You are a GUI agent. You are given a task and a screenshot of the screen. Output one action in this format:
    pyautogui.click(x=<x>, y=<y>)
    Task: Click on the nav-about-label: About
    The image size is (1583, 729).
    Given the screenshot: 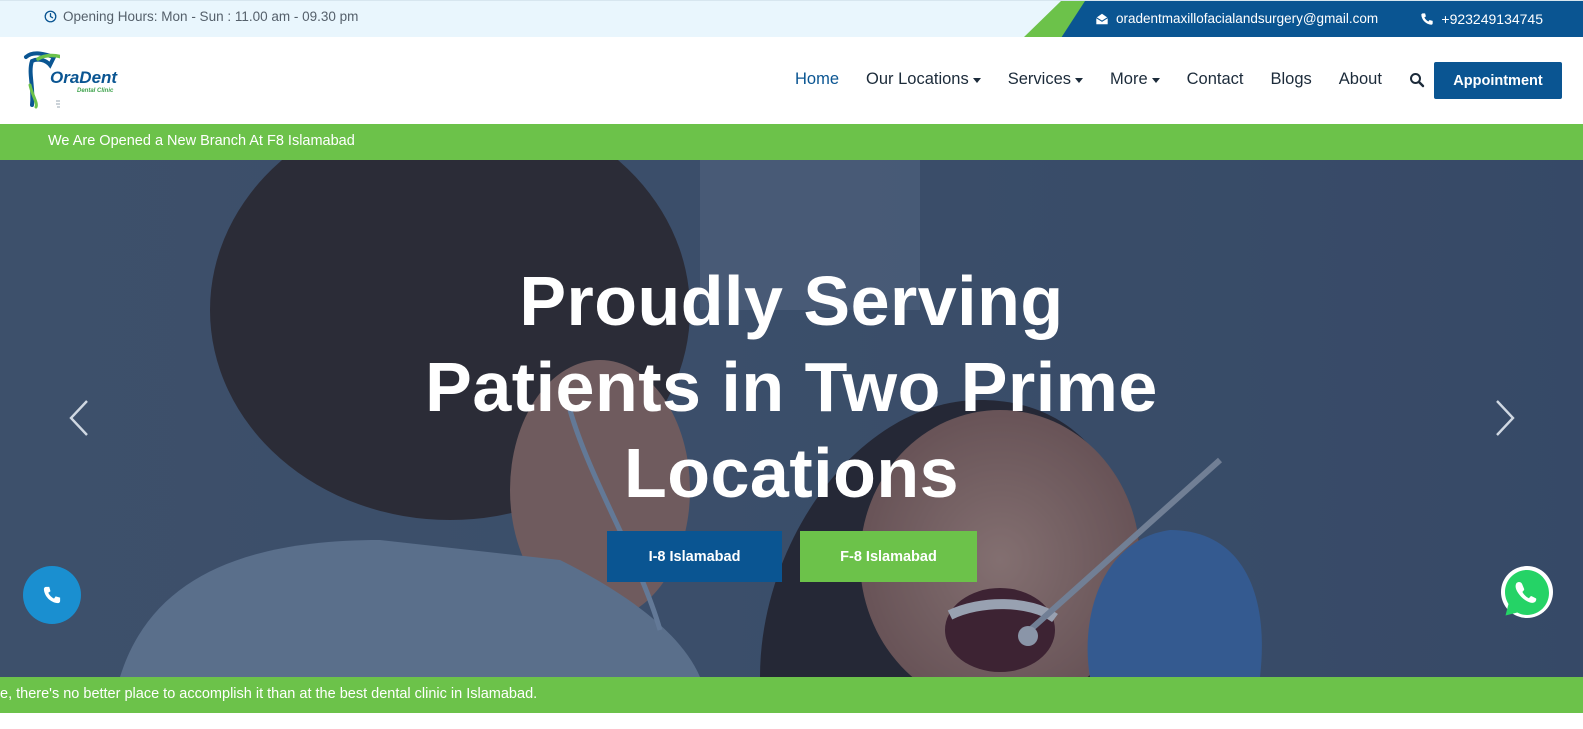 What is the action you would take?
    pyautogui.click(x=1360, y=79)
    